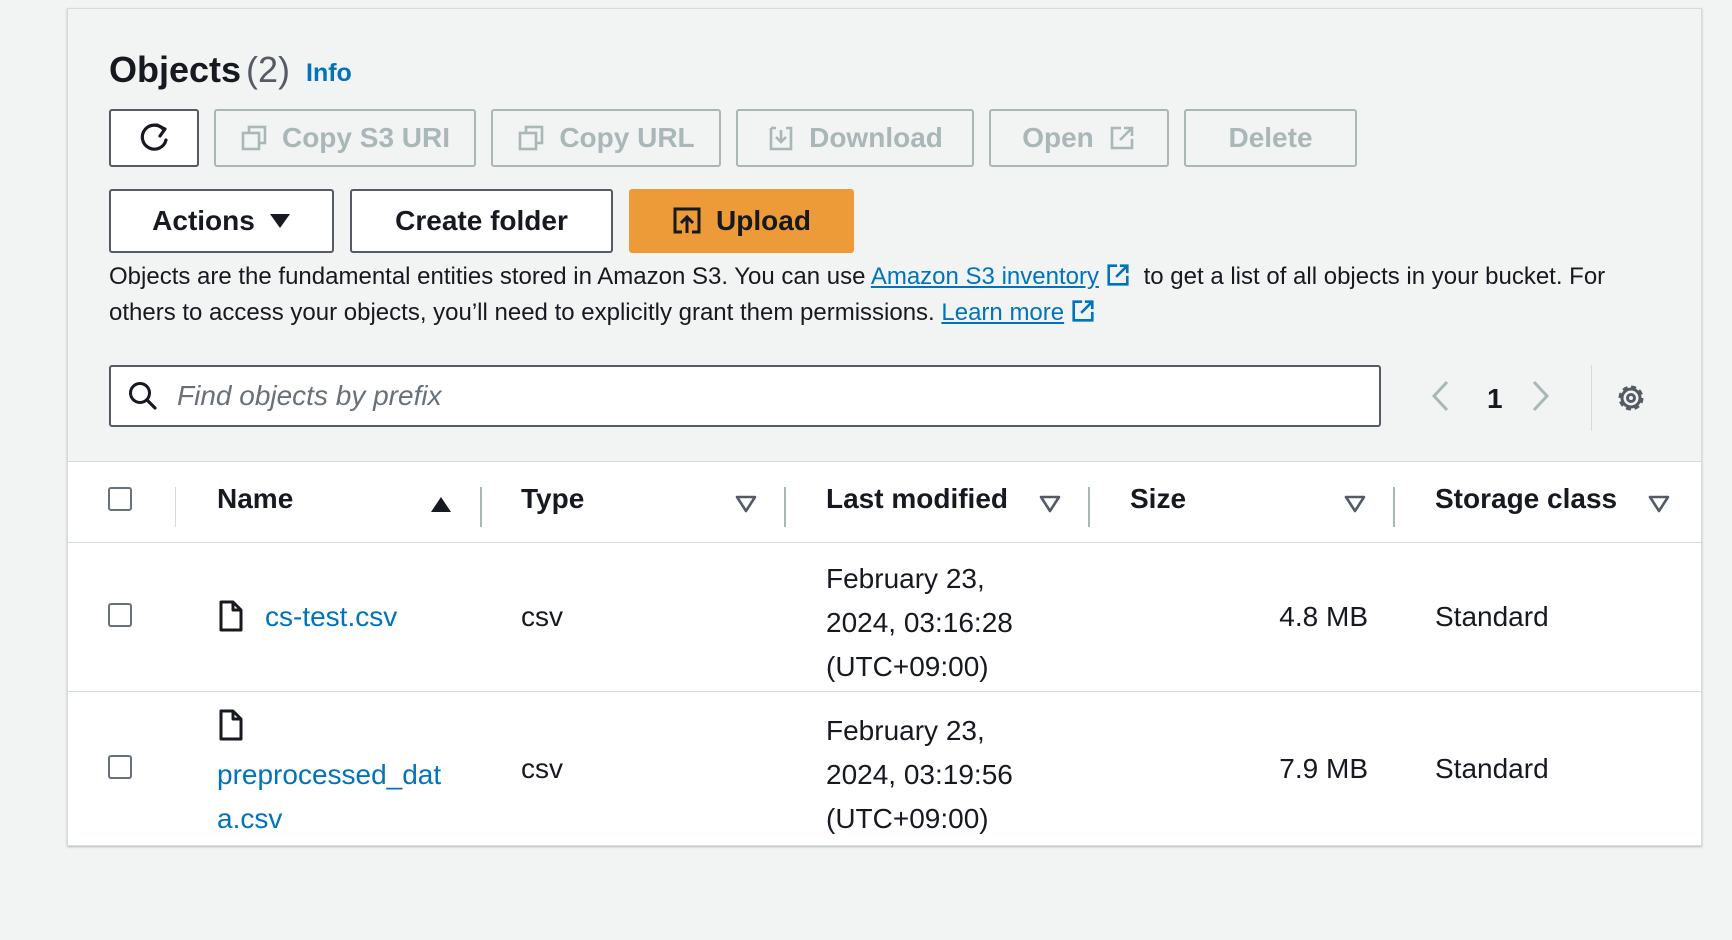 This screenshot has width=1732, height=940. I want to click on current-page: 1, so click(1495, 399).